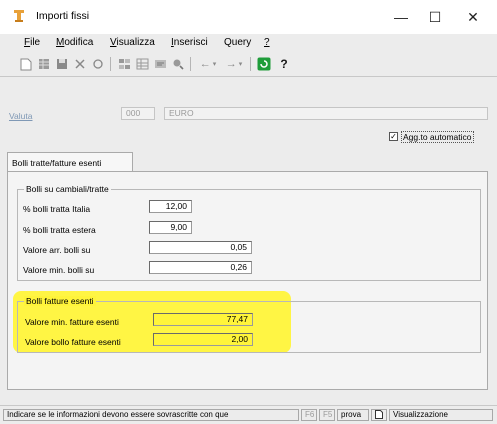 The height and width of the screenshot is (424, 497). What do you see at coordinates (26, 64) in the screenshot?
I see `new-doc-icon` at bounding box center [26, 64].